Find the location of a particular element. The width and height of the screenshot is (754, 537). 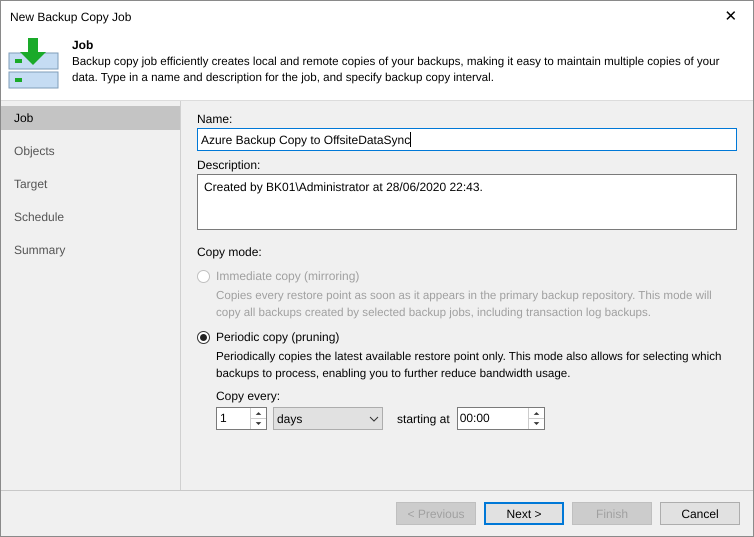

time-spinner: 00:00 is located at coordinates (500, 418).